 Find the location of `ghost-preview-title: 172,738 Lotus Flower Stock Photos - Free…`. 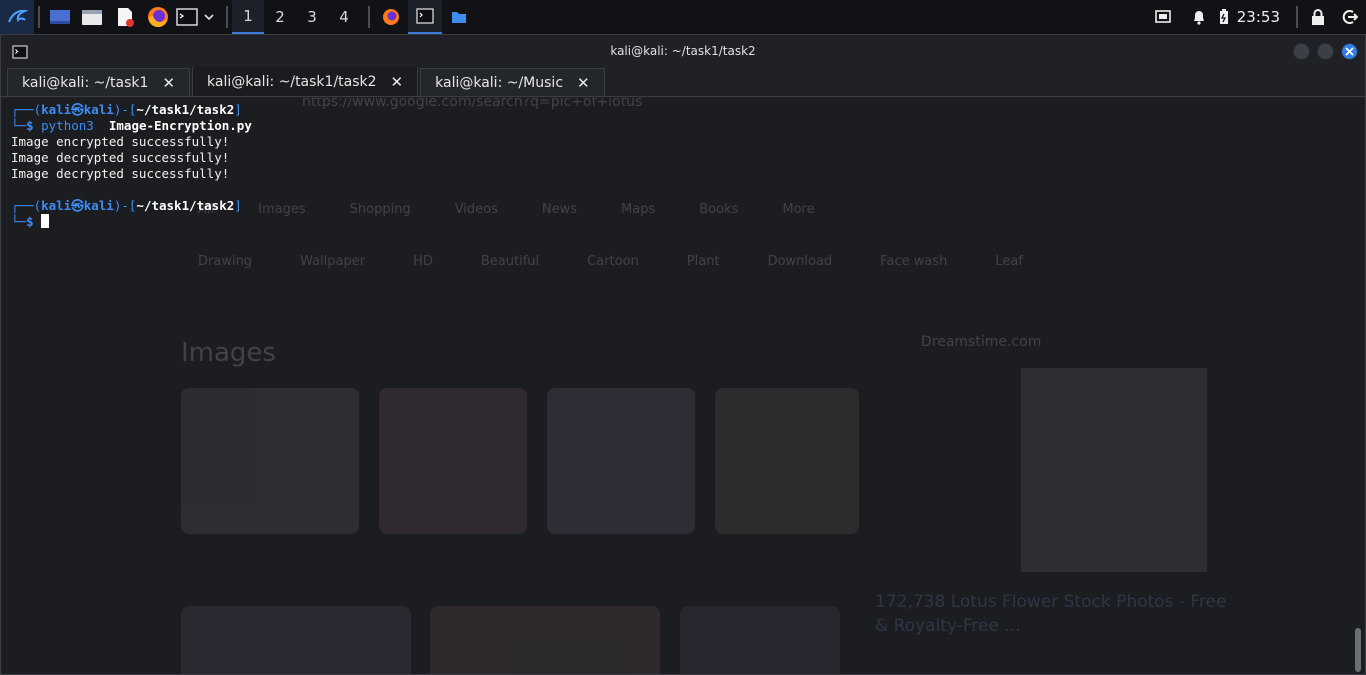

ghost-preview-title: 172,738 Lotus Flower Stock Photos - Free… is located at coordinates (1051, 614).